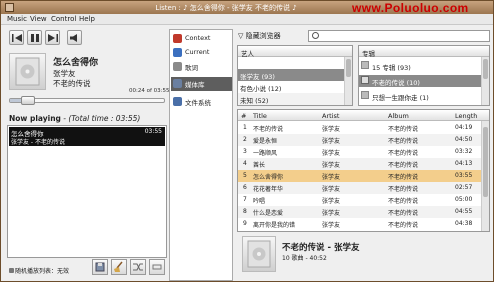  Describe the element at coordinates (100, 118) in the screenshot. I see `now-playing-total: - (Total time : 03:55)` at that location.